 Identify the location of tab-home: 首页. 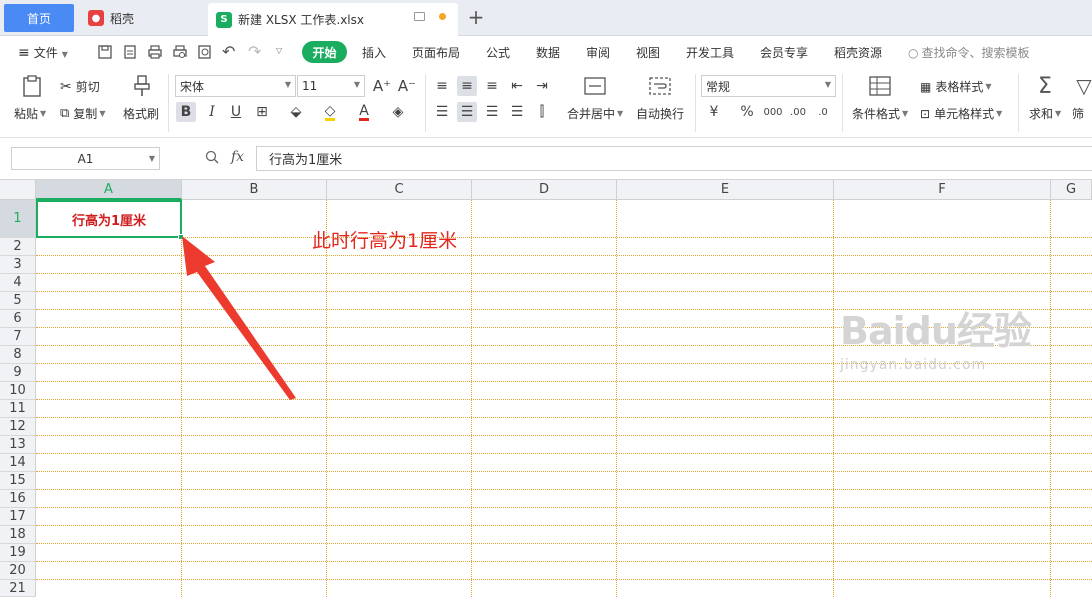
(39, 18).